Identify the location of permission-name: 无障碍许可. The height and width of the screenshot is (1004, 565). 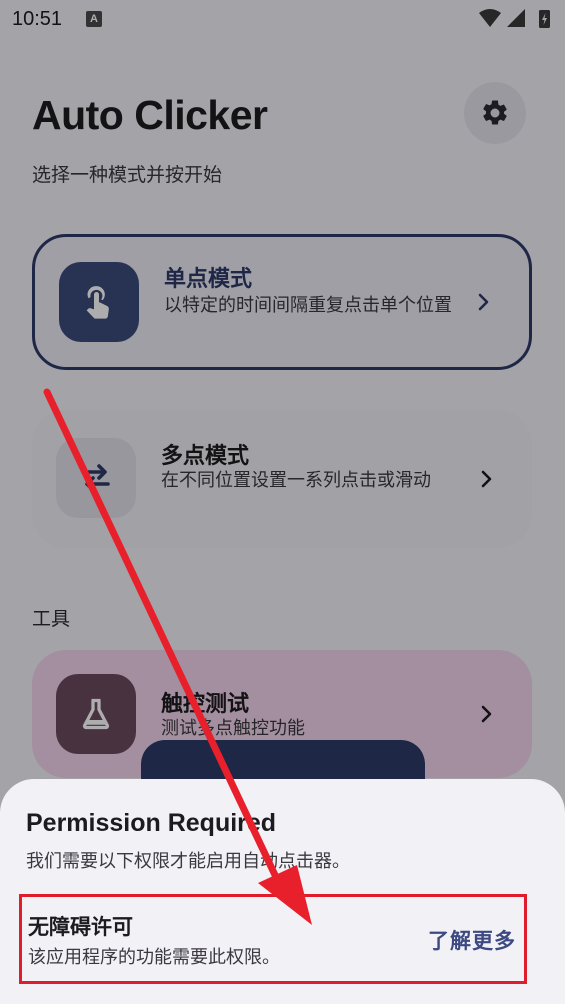
(80, 927).